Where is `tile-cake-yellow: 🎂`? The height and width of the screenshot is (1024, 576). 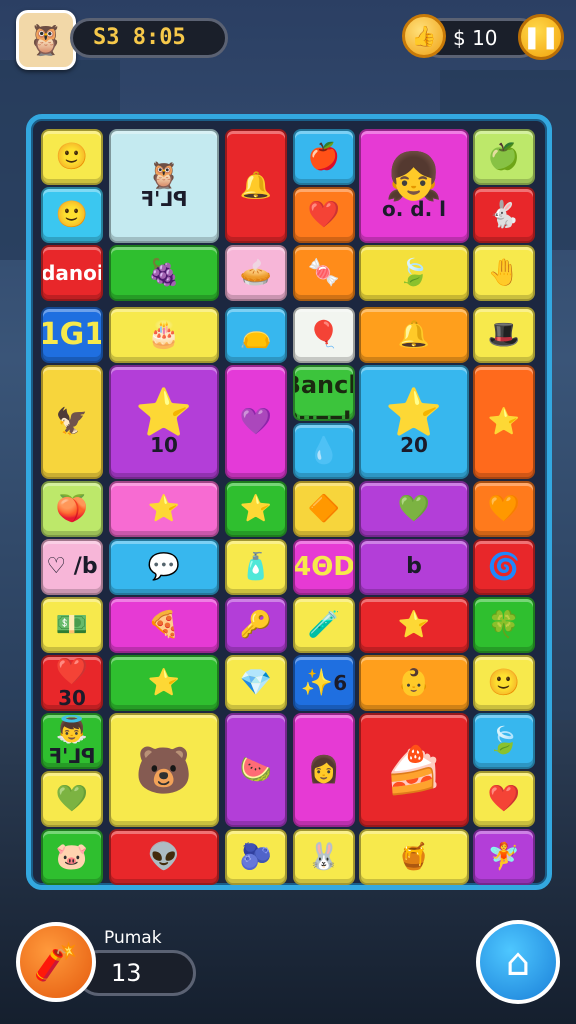
tile-cake-yellow: 🎂 is located at coordinates (164, 335).